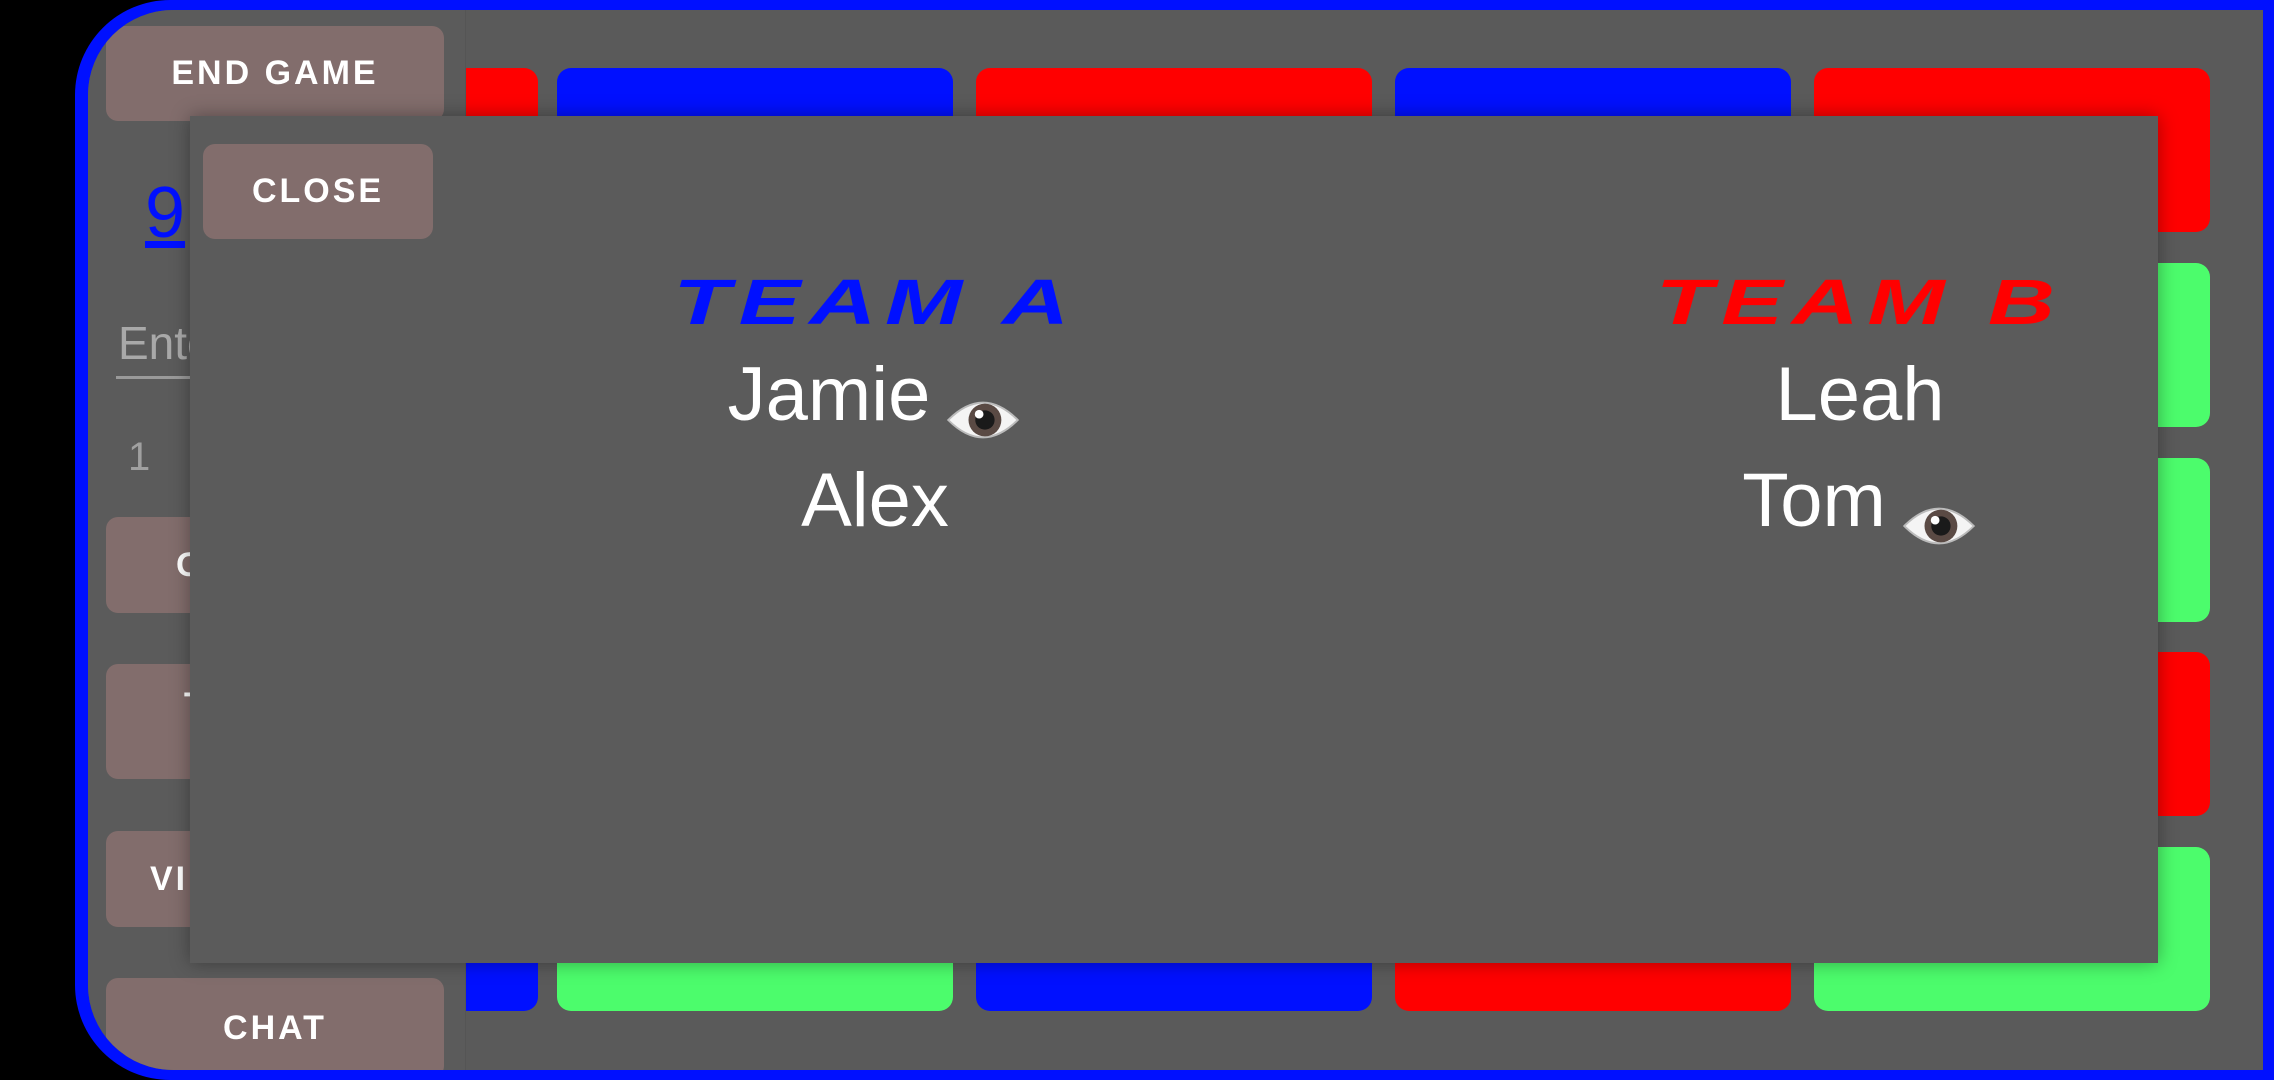  Describe the element at coordinates (275, 1024) in the screenshot. I see `chat-button: CHAT` at that location.